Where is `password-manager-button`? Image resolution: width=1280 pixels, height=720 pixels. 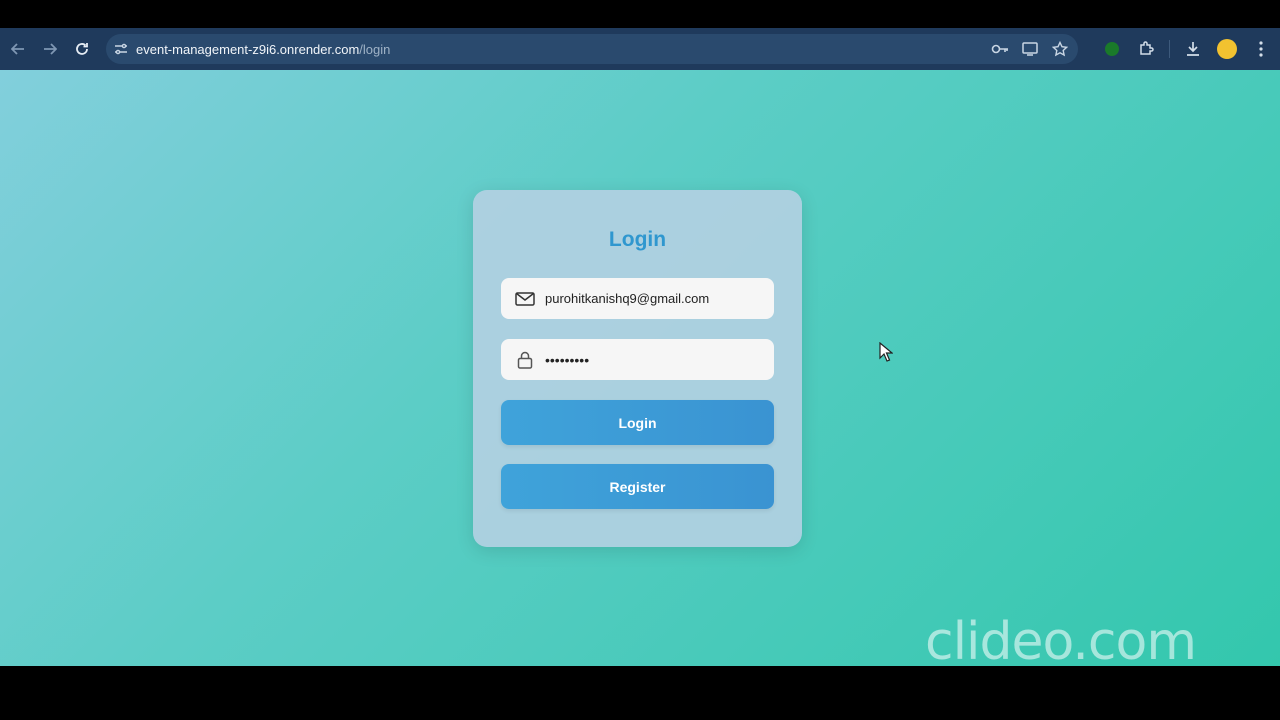 password-manager-button is located at coordinates (1000, 49).